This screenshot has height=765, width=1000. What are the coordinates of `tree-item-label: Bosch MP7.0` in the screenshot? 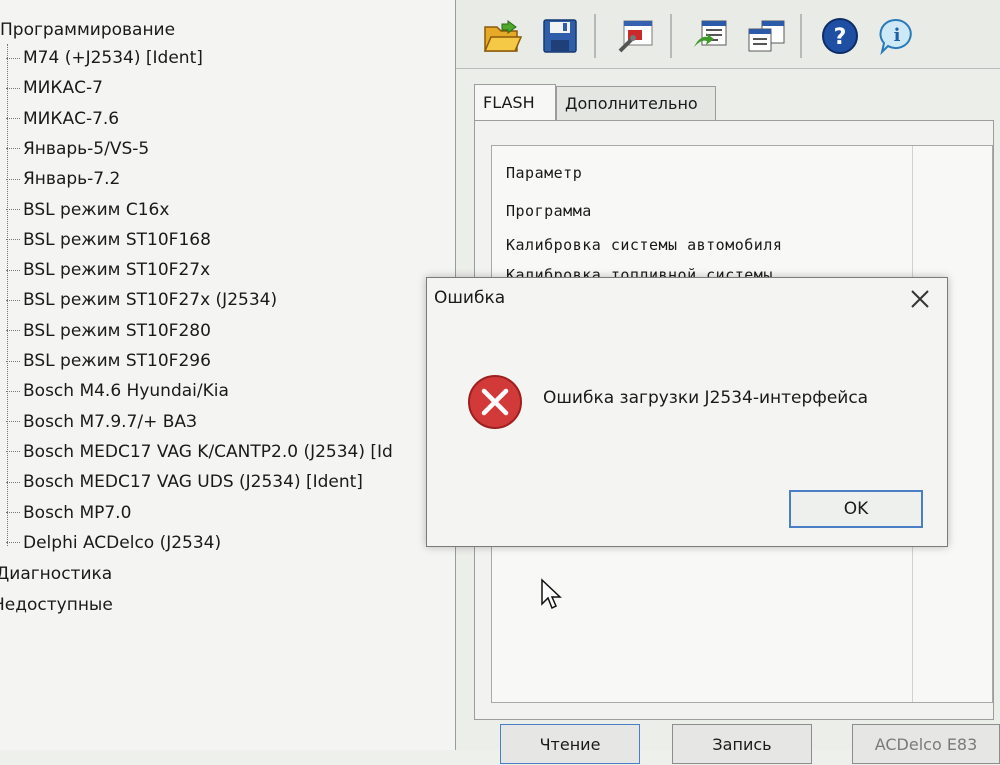 It's located at (77, 512).